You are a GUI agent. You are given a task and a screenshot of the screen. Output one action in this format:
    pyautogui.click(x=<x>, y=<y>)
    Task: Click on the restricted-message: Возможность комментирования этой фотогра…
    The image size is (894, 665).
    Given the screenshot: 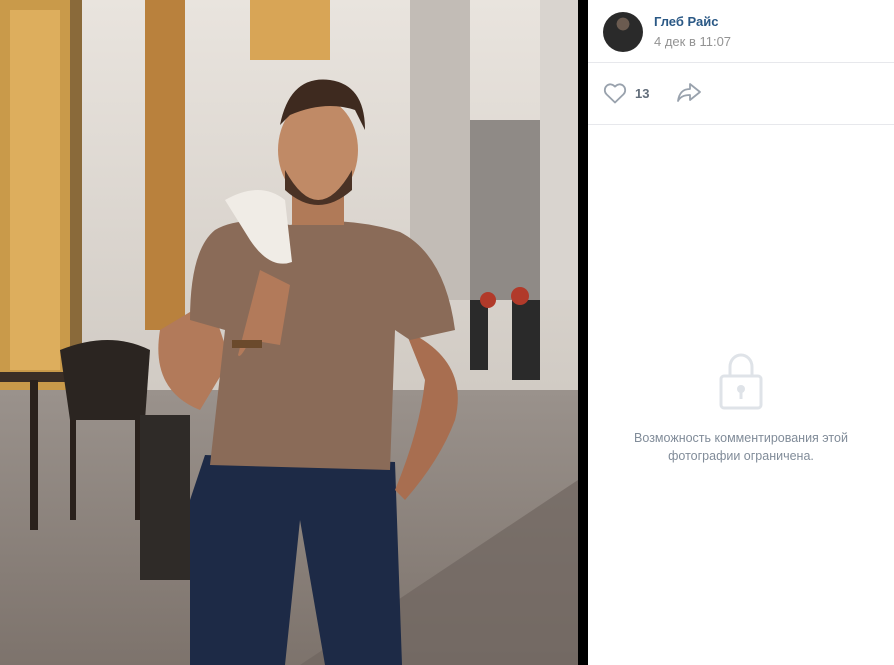 What is the action you would take?
    pyautogui.click(x=741, y=447)
    